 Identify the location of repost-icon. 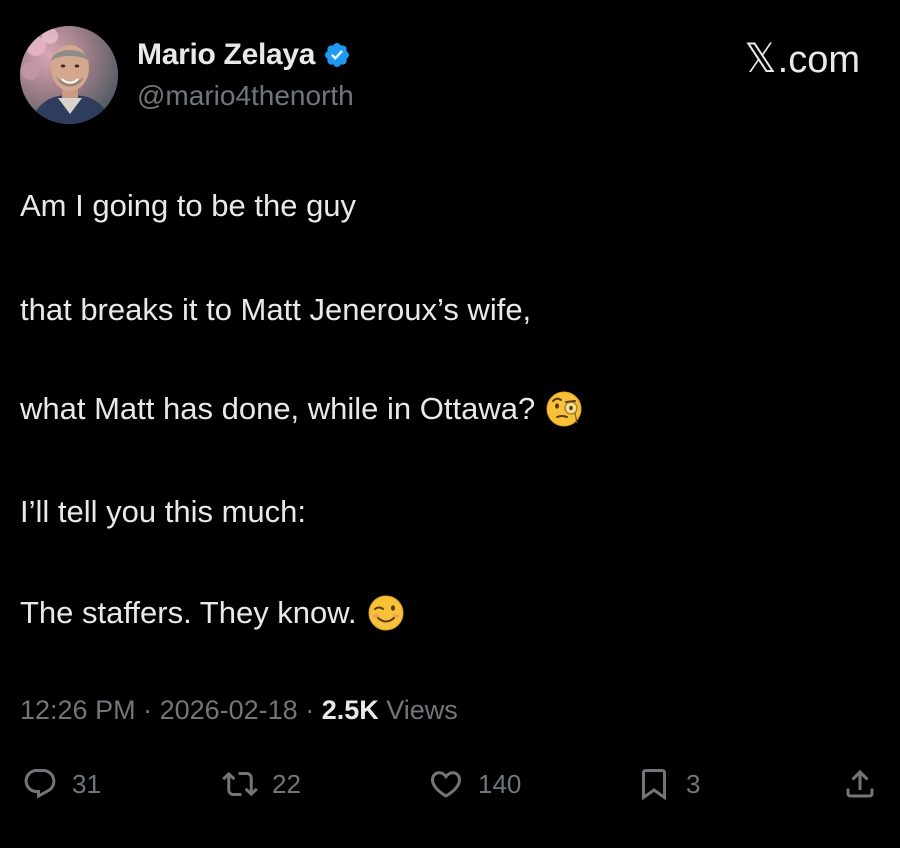
(240, 784).